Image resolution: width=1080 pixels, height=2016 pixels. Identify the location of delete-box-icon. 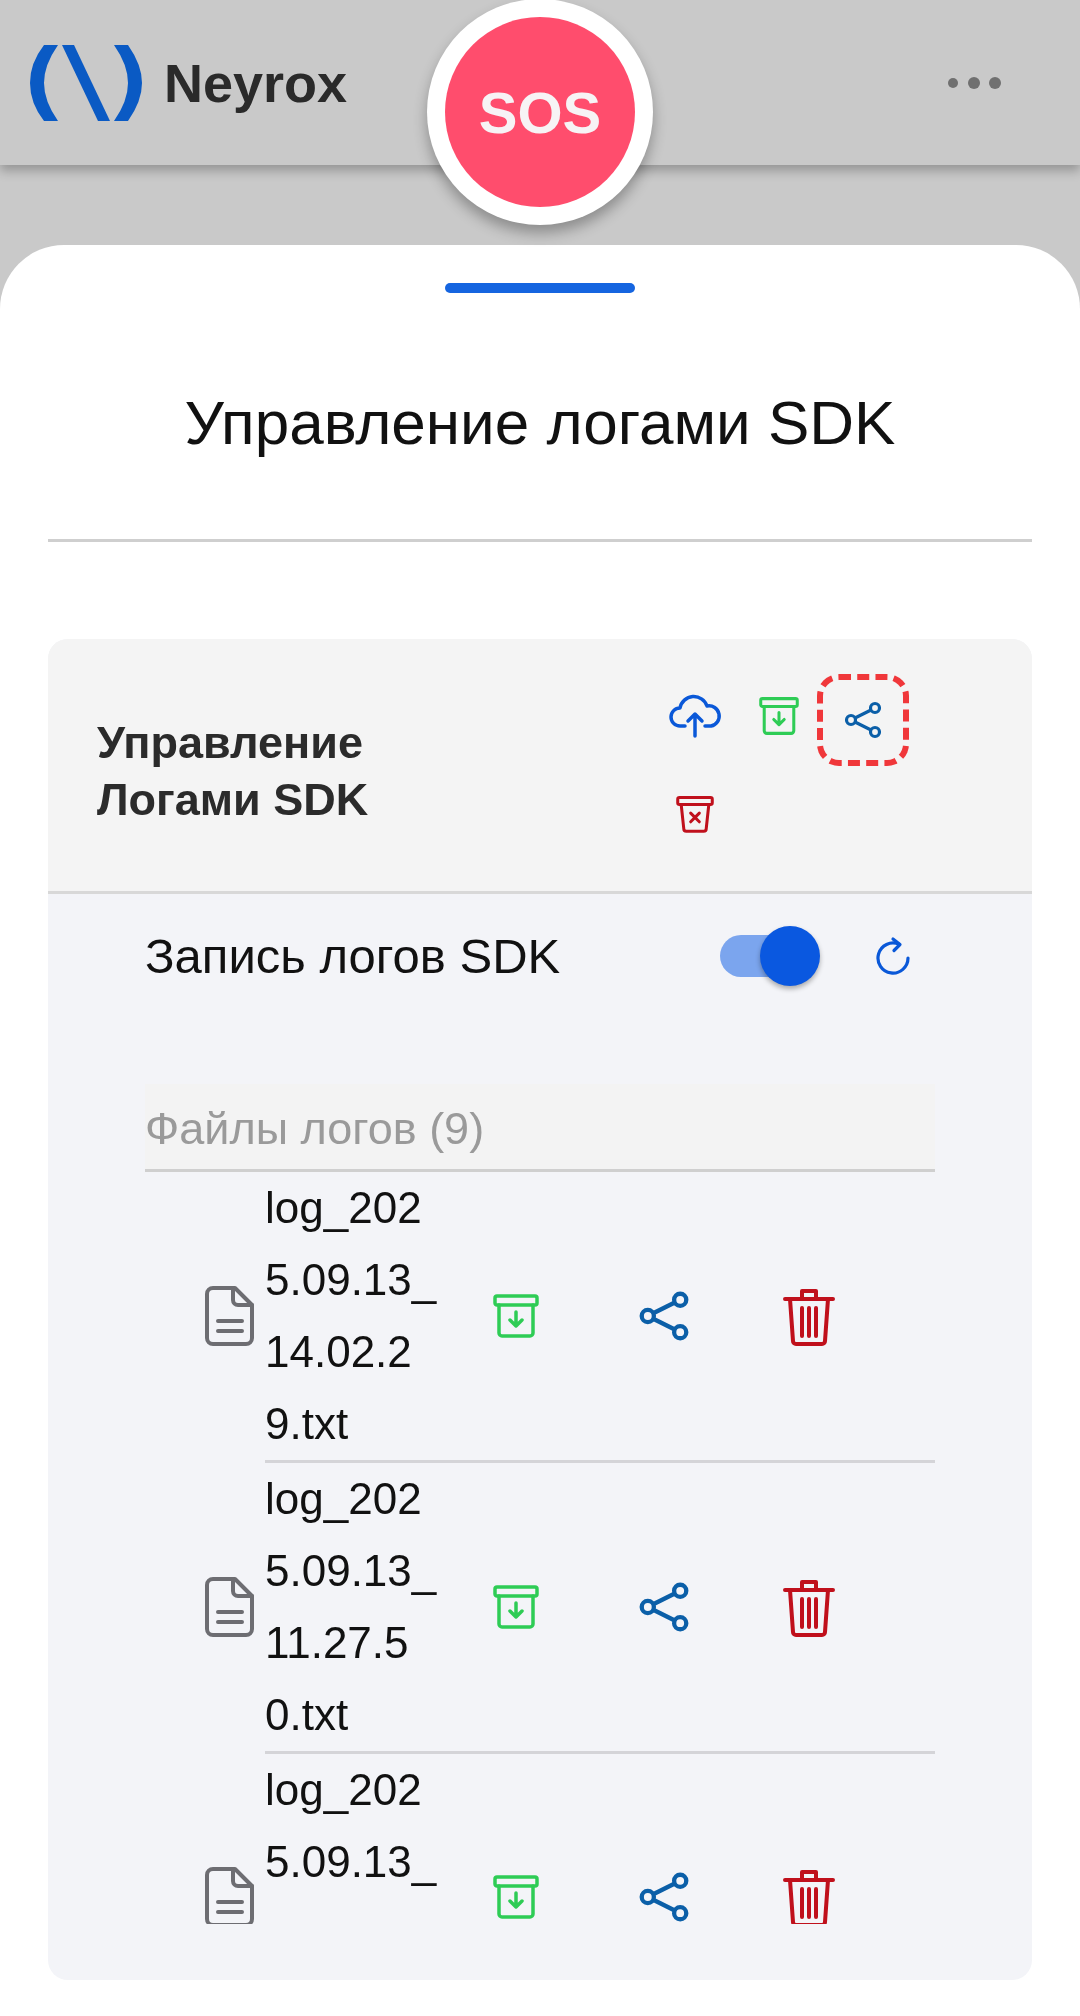
(695, 814).